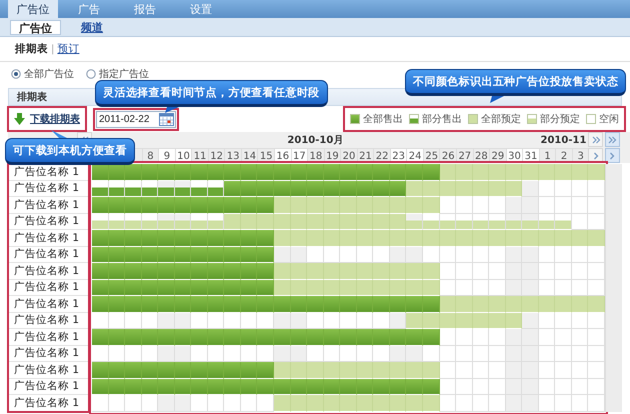 The height and width of the screenshot is (414, 630). What do you see at coordinates (92, 27) in the screenshot?
I see `sub-nav-tab: 频道` at bounding box center [92, 27].